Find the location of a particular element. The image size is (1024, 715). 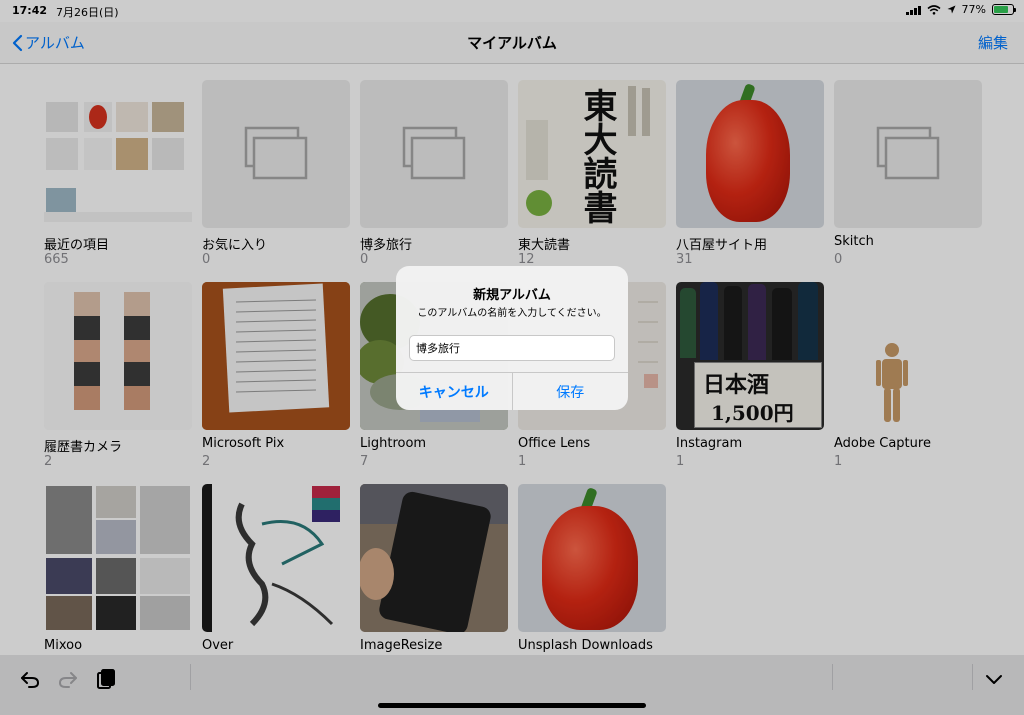

album-name-input is located at coordinates (512, 348).